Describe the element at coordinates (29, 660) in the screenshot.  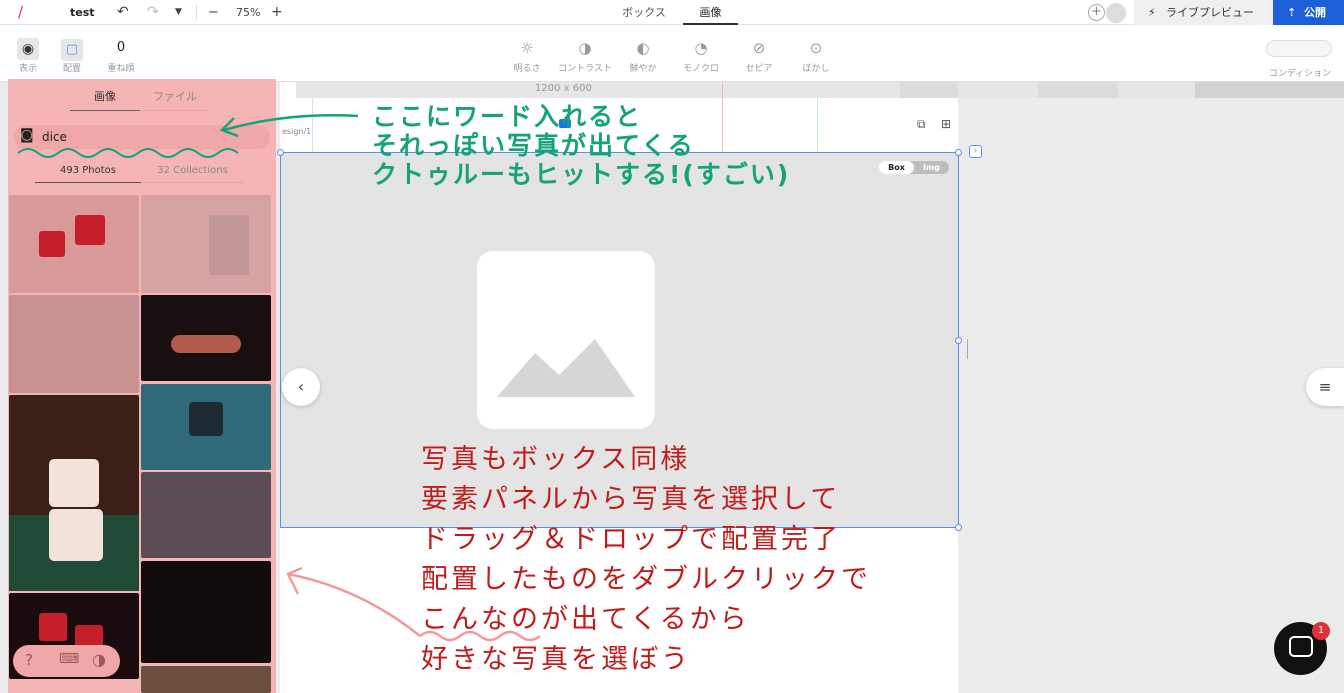
I see `help-icon: ?` at that location.